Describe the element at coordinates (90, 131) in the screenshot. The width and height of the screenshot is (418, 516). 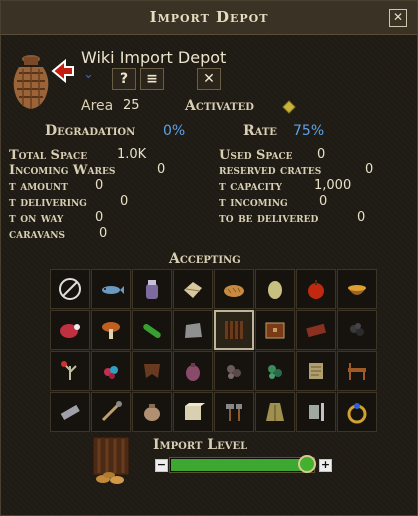
I see `degradation-label: Degradation` at that location.